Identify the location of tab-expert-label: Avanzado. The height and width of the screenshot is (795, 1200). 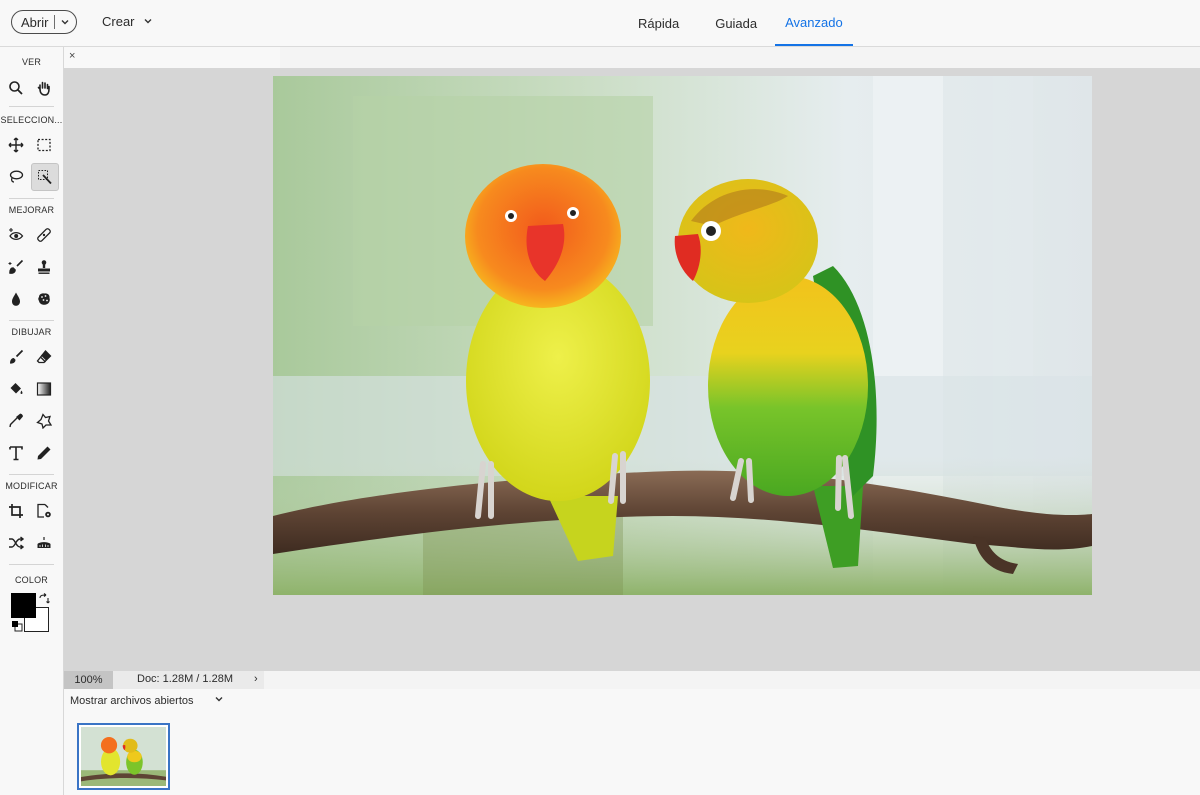
(814, 22).